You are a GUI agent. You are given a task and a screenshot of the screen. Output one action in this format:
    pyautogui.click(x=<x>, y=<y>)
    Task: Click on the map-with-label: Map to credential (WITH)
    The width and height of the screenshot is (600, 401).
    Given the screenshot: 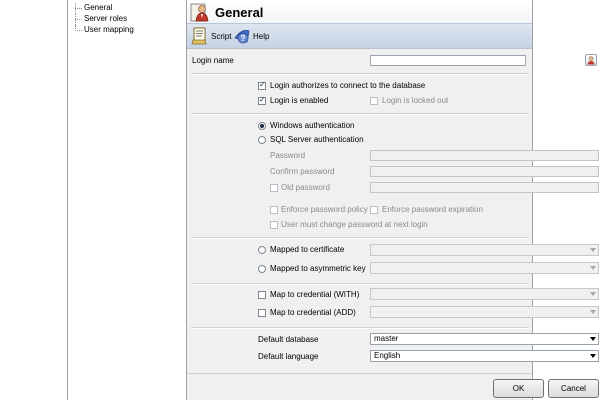 What is the action you would take?
    pyautogui.click(x=315, y=294)
    